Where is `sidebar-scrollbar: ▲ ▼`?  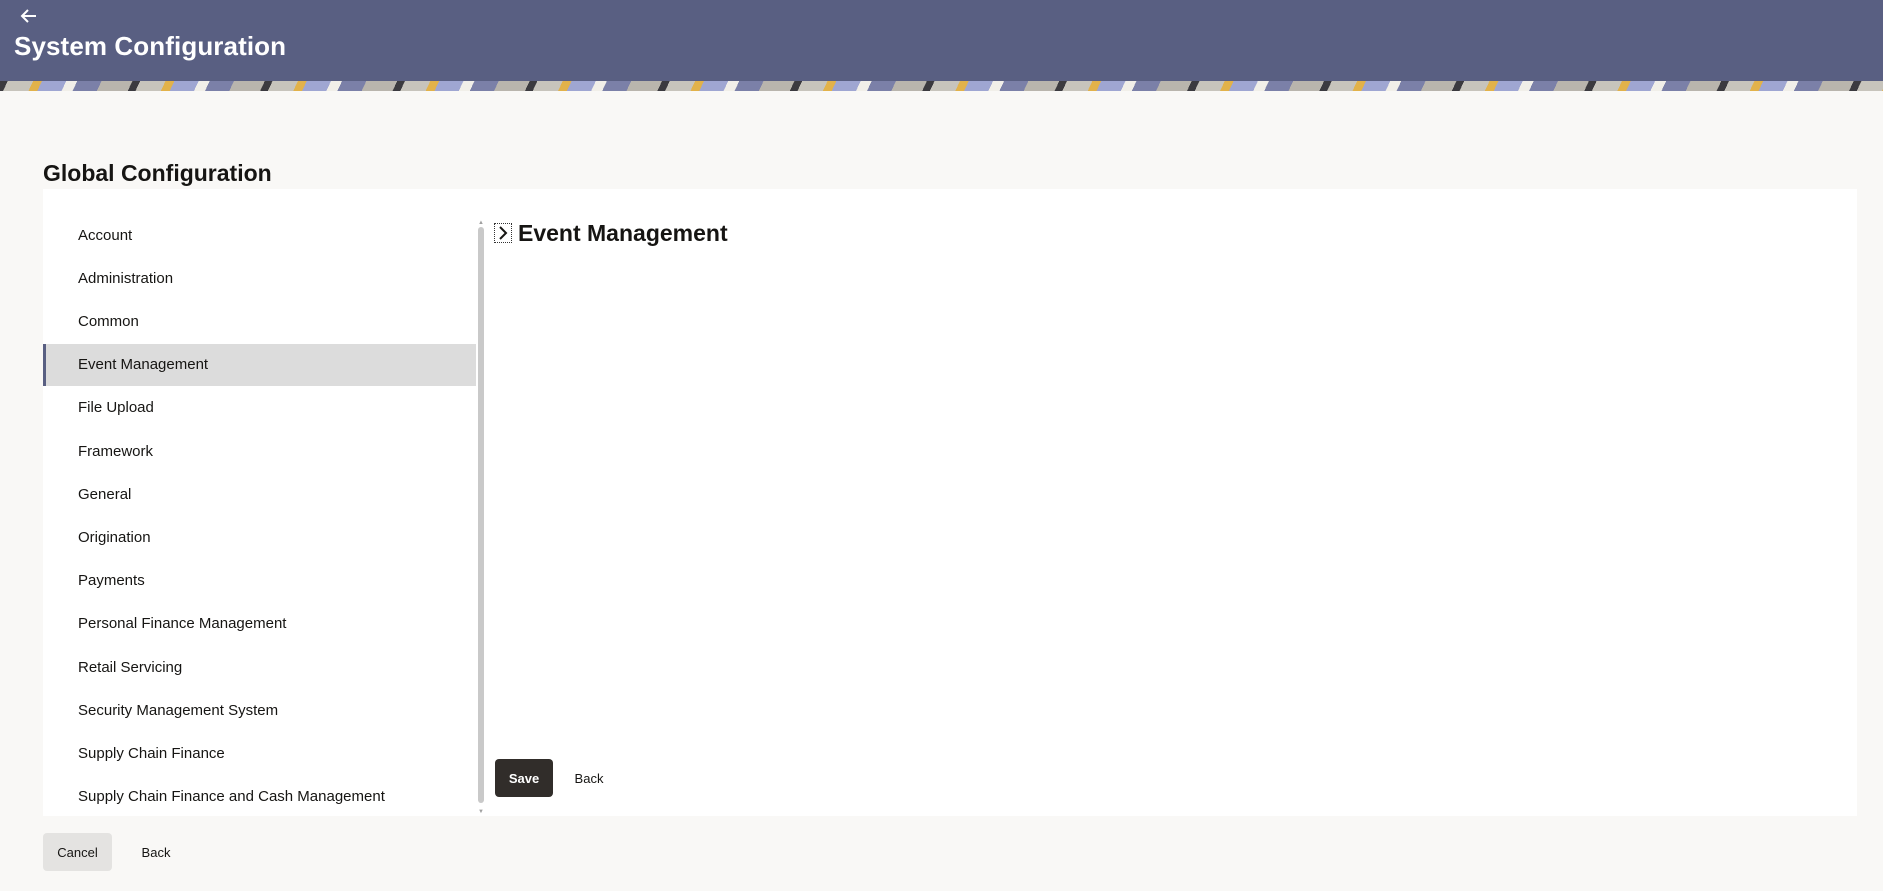
sidebar-scrollbar: ▲ ▼ is located at coordinates (481, 517).